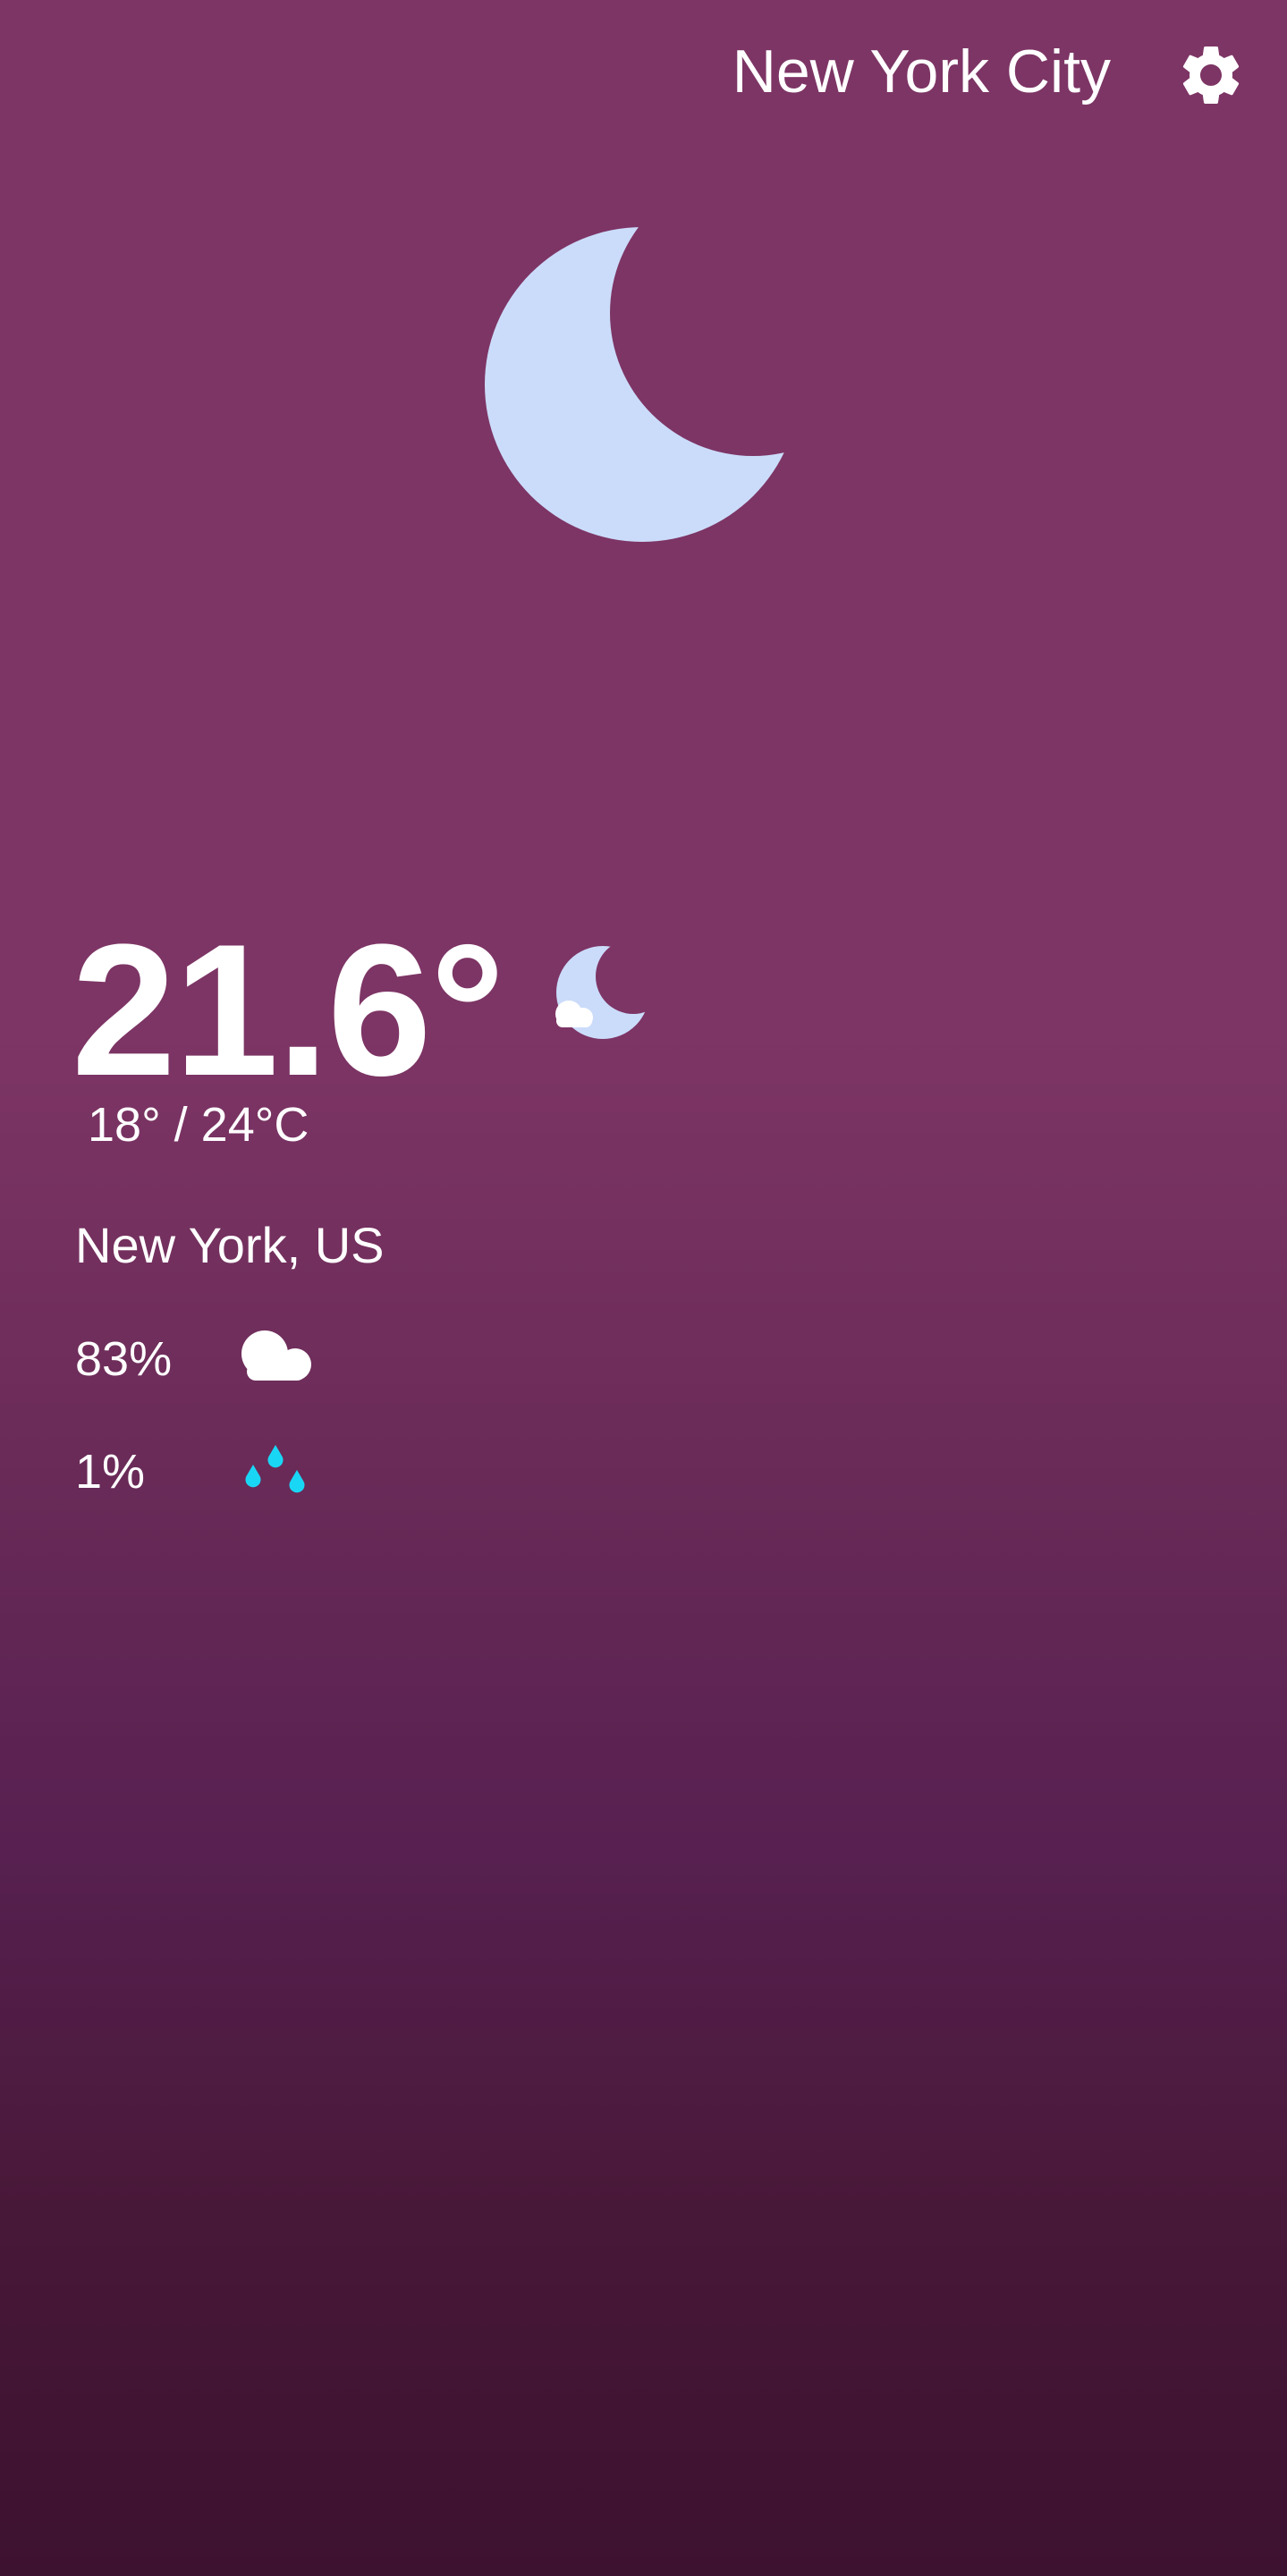  I want to click on precipitation-row: 1%, so click(254, 1472).